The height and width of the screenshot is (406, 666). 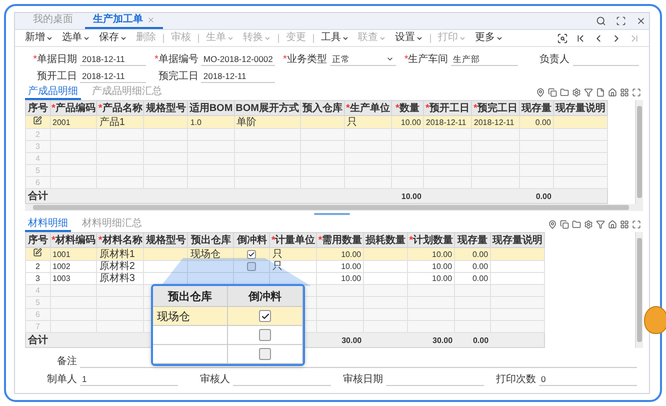 I want to click on toolbar-button: 选单, so click(x=76, y=38).